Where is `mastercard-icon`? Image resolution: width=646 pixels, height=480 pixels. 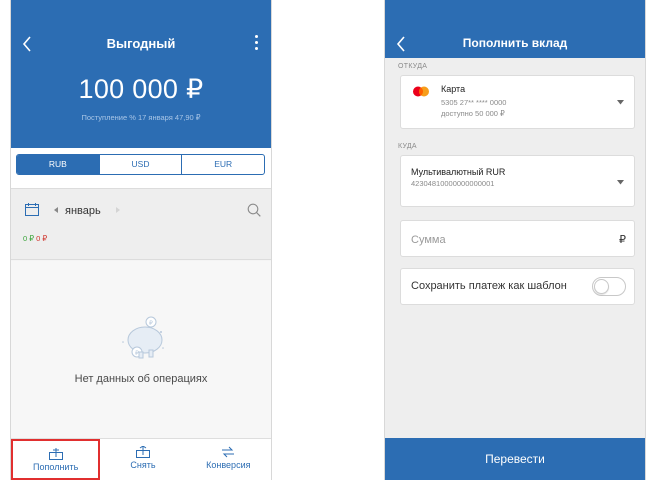 mastercard-icon is located at coordinates (421, 91).